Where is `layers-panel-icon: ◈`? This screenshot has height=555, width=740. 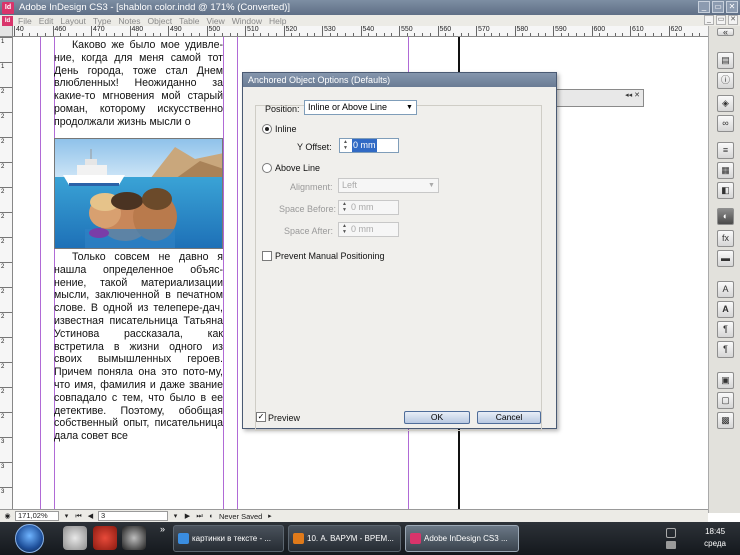 layers-panel-icon: ◈ is located at coordinates (725, 103).